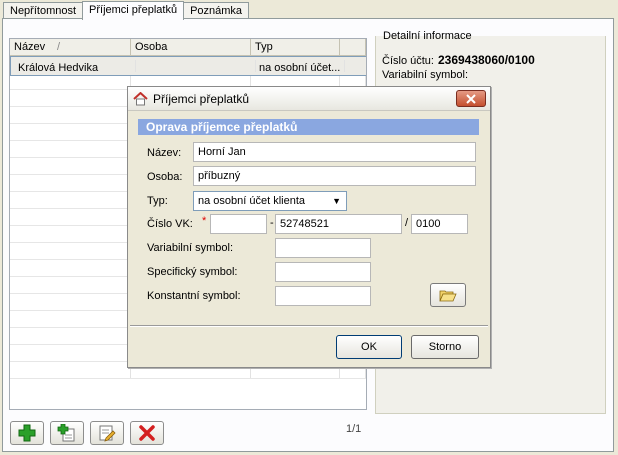 This screenshot has width=618, height=455. What do you see at coordinates (408, 61) in the screenshot?
I see `detail-account-label: Číslo účtu:` at bounding box center [408, 61].